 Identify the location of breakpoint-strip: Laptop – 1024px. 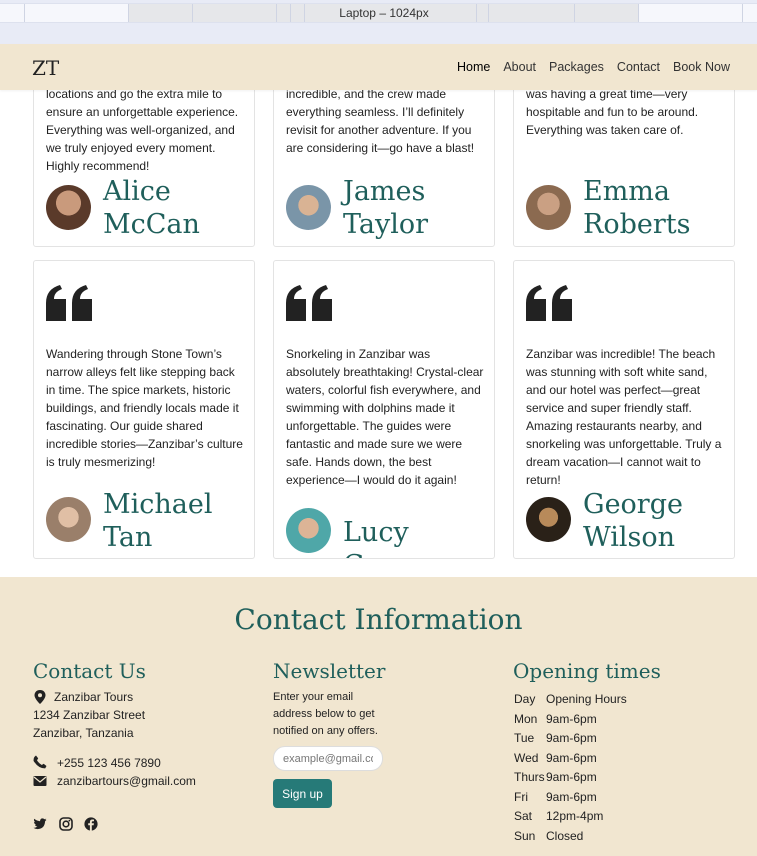
(378, 13).